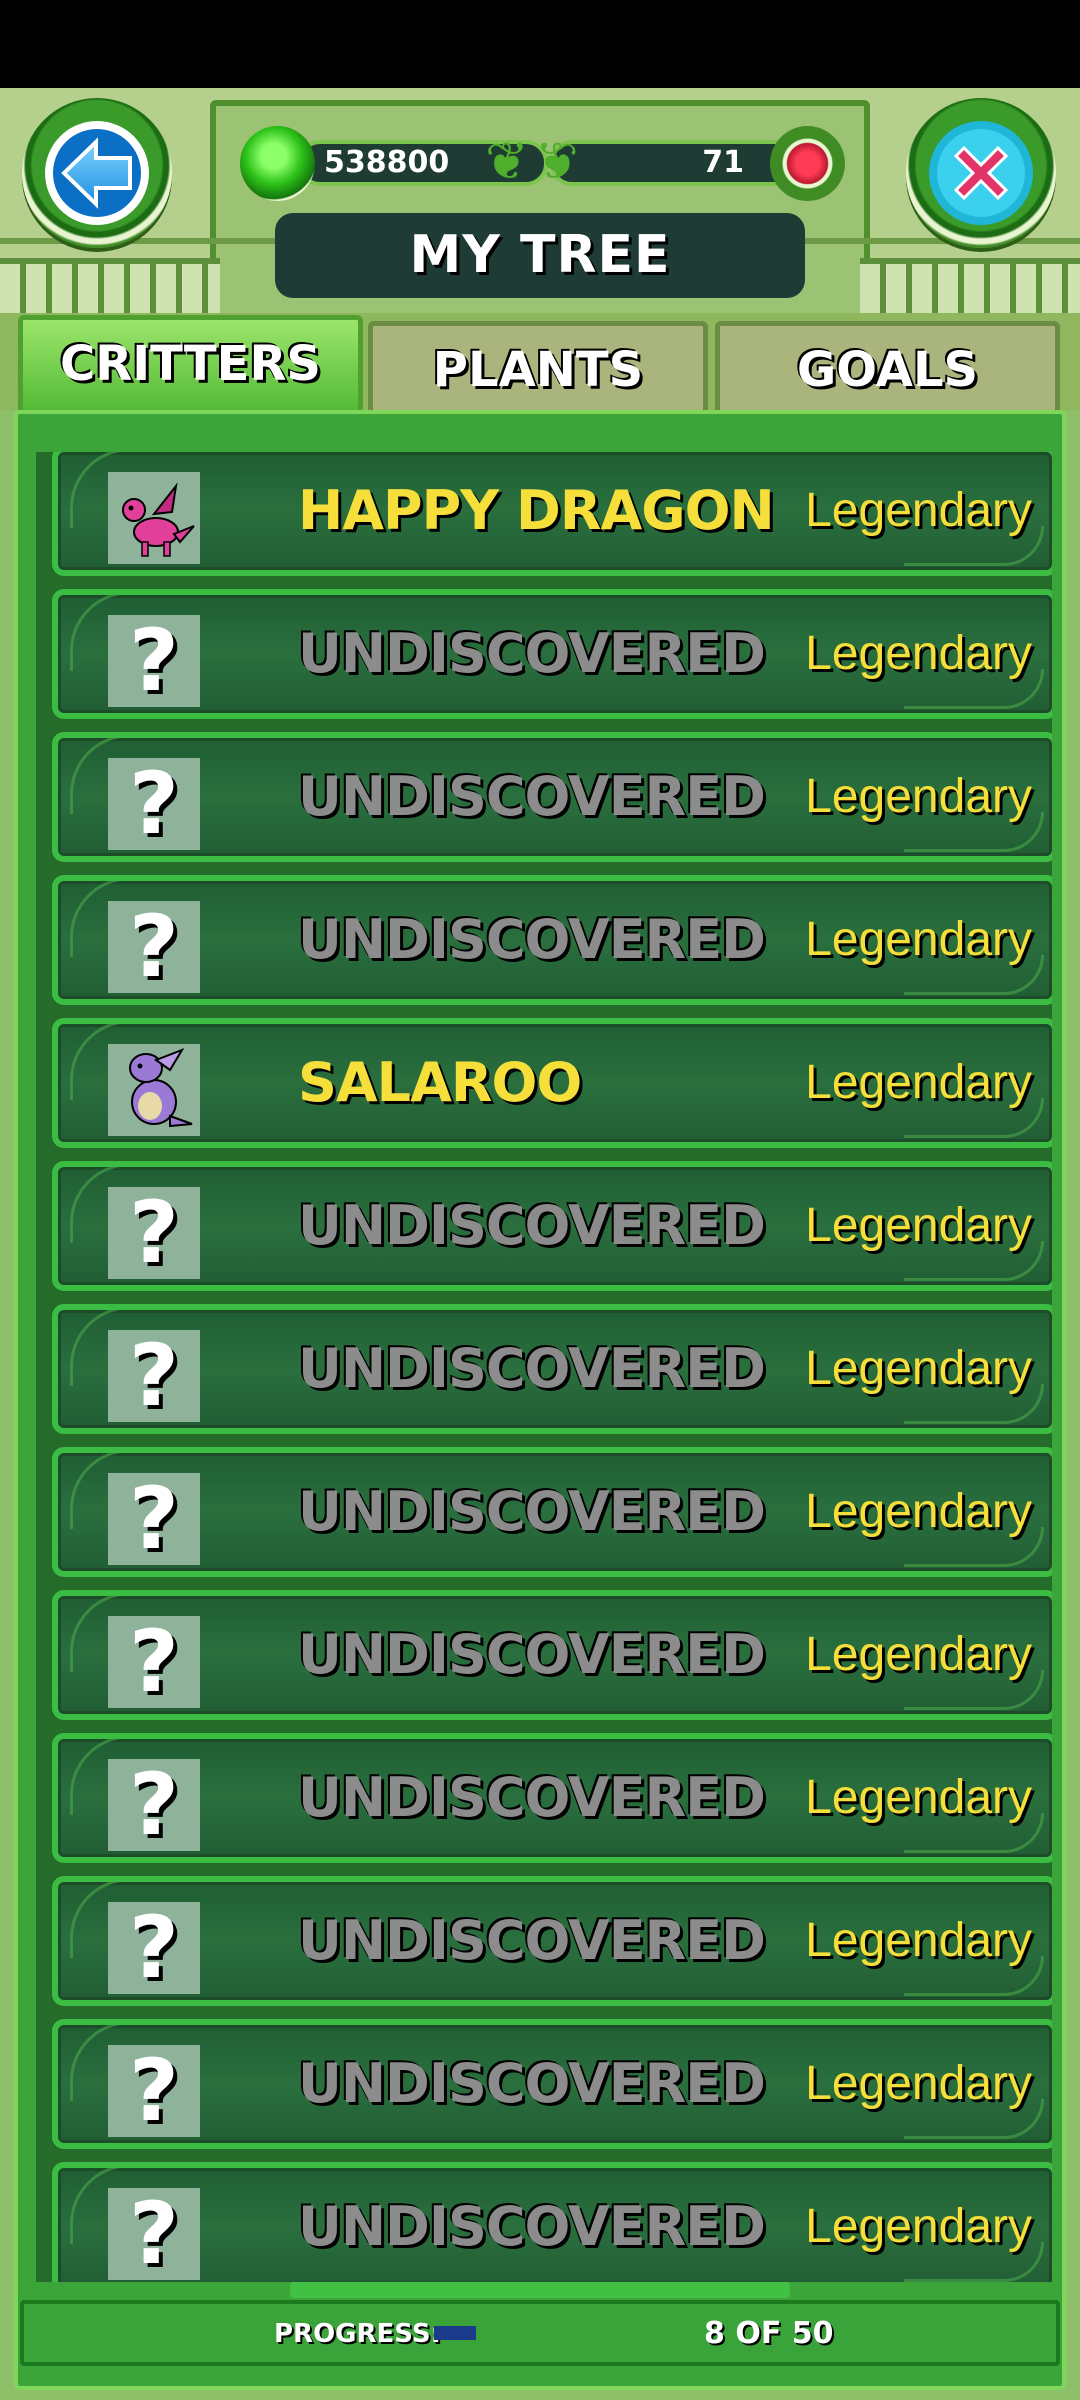 The width and height of the screenshot is (1080, 2400). What do you see at coordinates (357, 2334) in the screenshot?
I see `progress-label: PROGRESS:` at bounding box center [357, 2334].